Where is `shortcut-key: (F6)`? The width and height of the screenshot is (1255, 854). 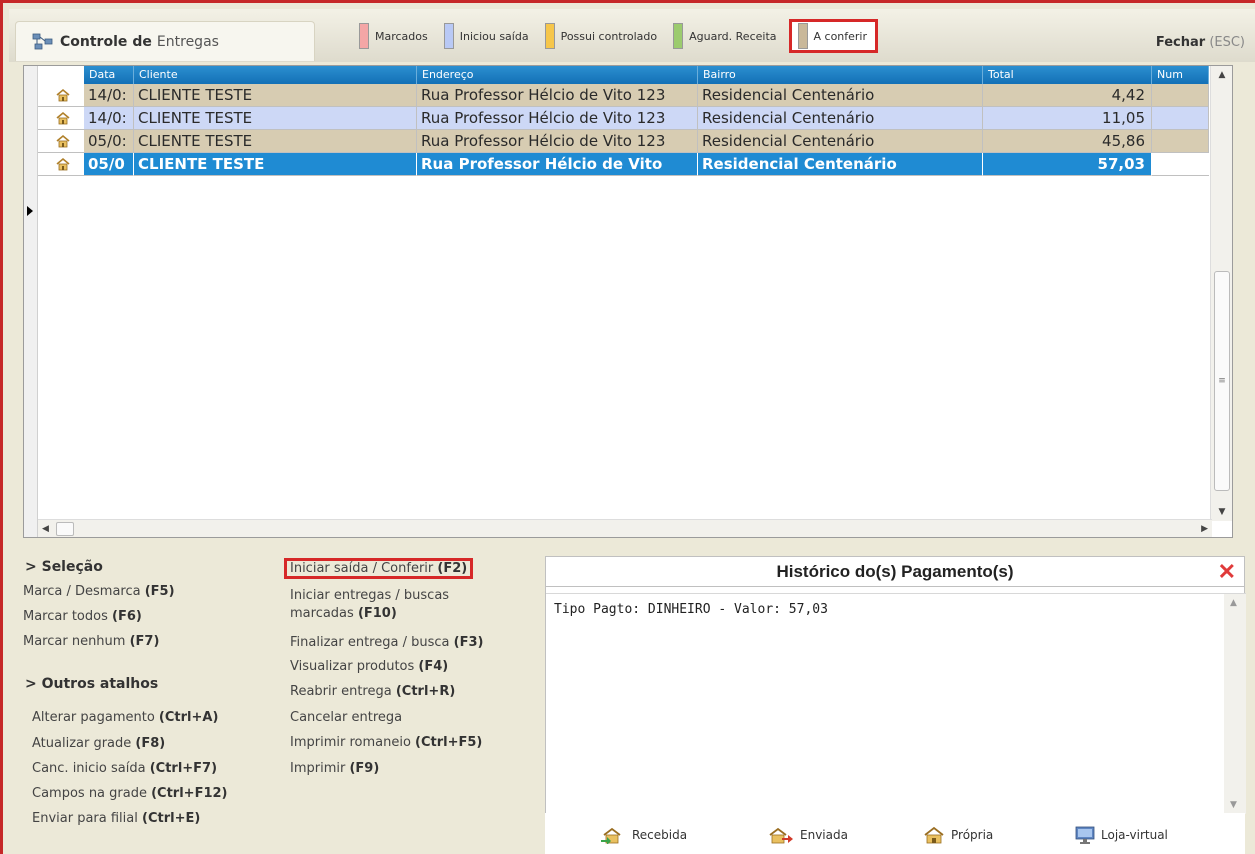 shortcut-key: (F6) is located at coordinates (127, 616).